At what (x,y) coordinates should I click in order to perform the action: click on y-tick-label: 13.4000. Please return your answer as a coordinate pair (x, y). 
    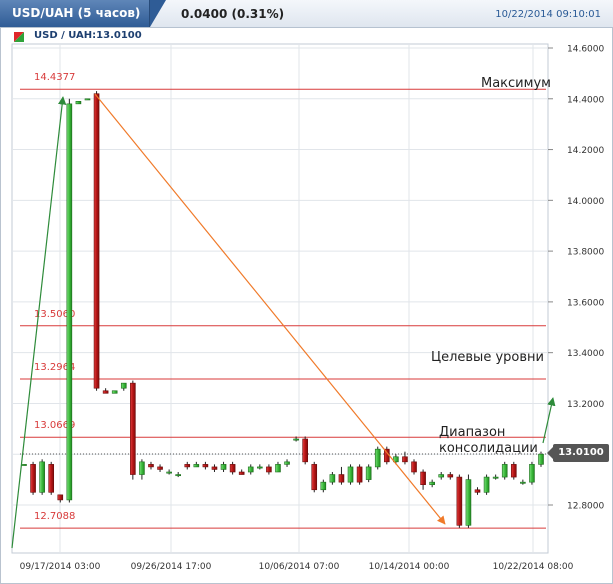
    Looking at the image, I should click on (585, 354).